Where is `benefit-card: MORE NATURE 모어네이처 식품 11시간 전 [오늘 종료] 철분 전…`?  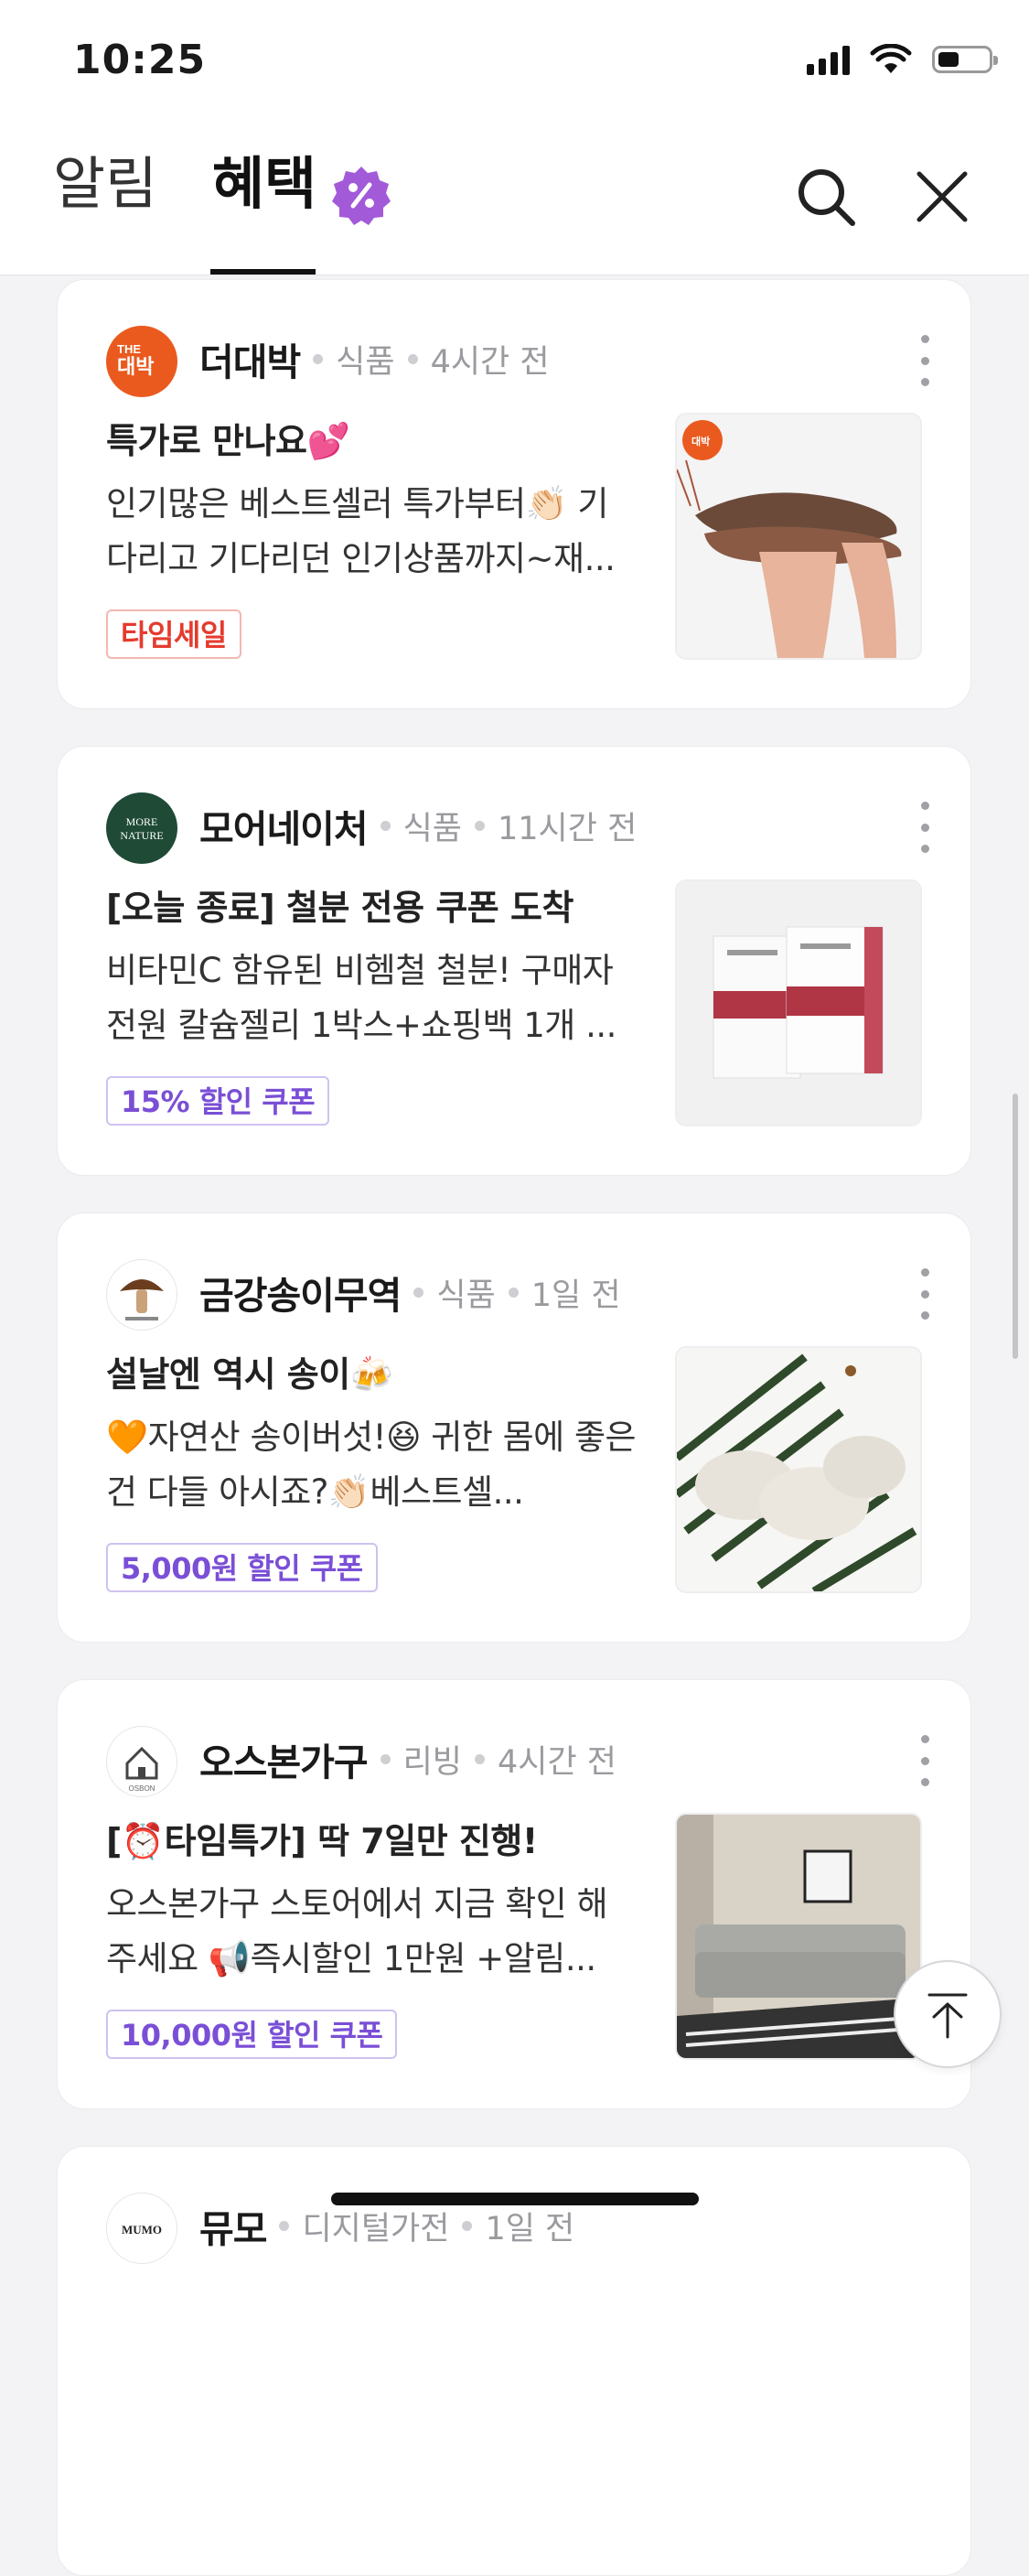
benefit-card: MORE NATURE 모어네이처 식품 11시간 전 [오늘 종료] 철분 전… is located at coordinates (514, 961).